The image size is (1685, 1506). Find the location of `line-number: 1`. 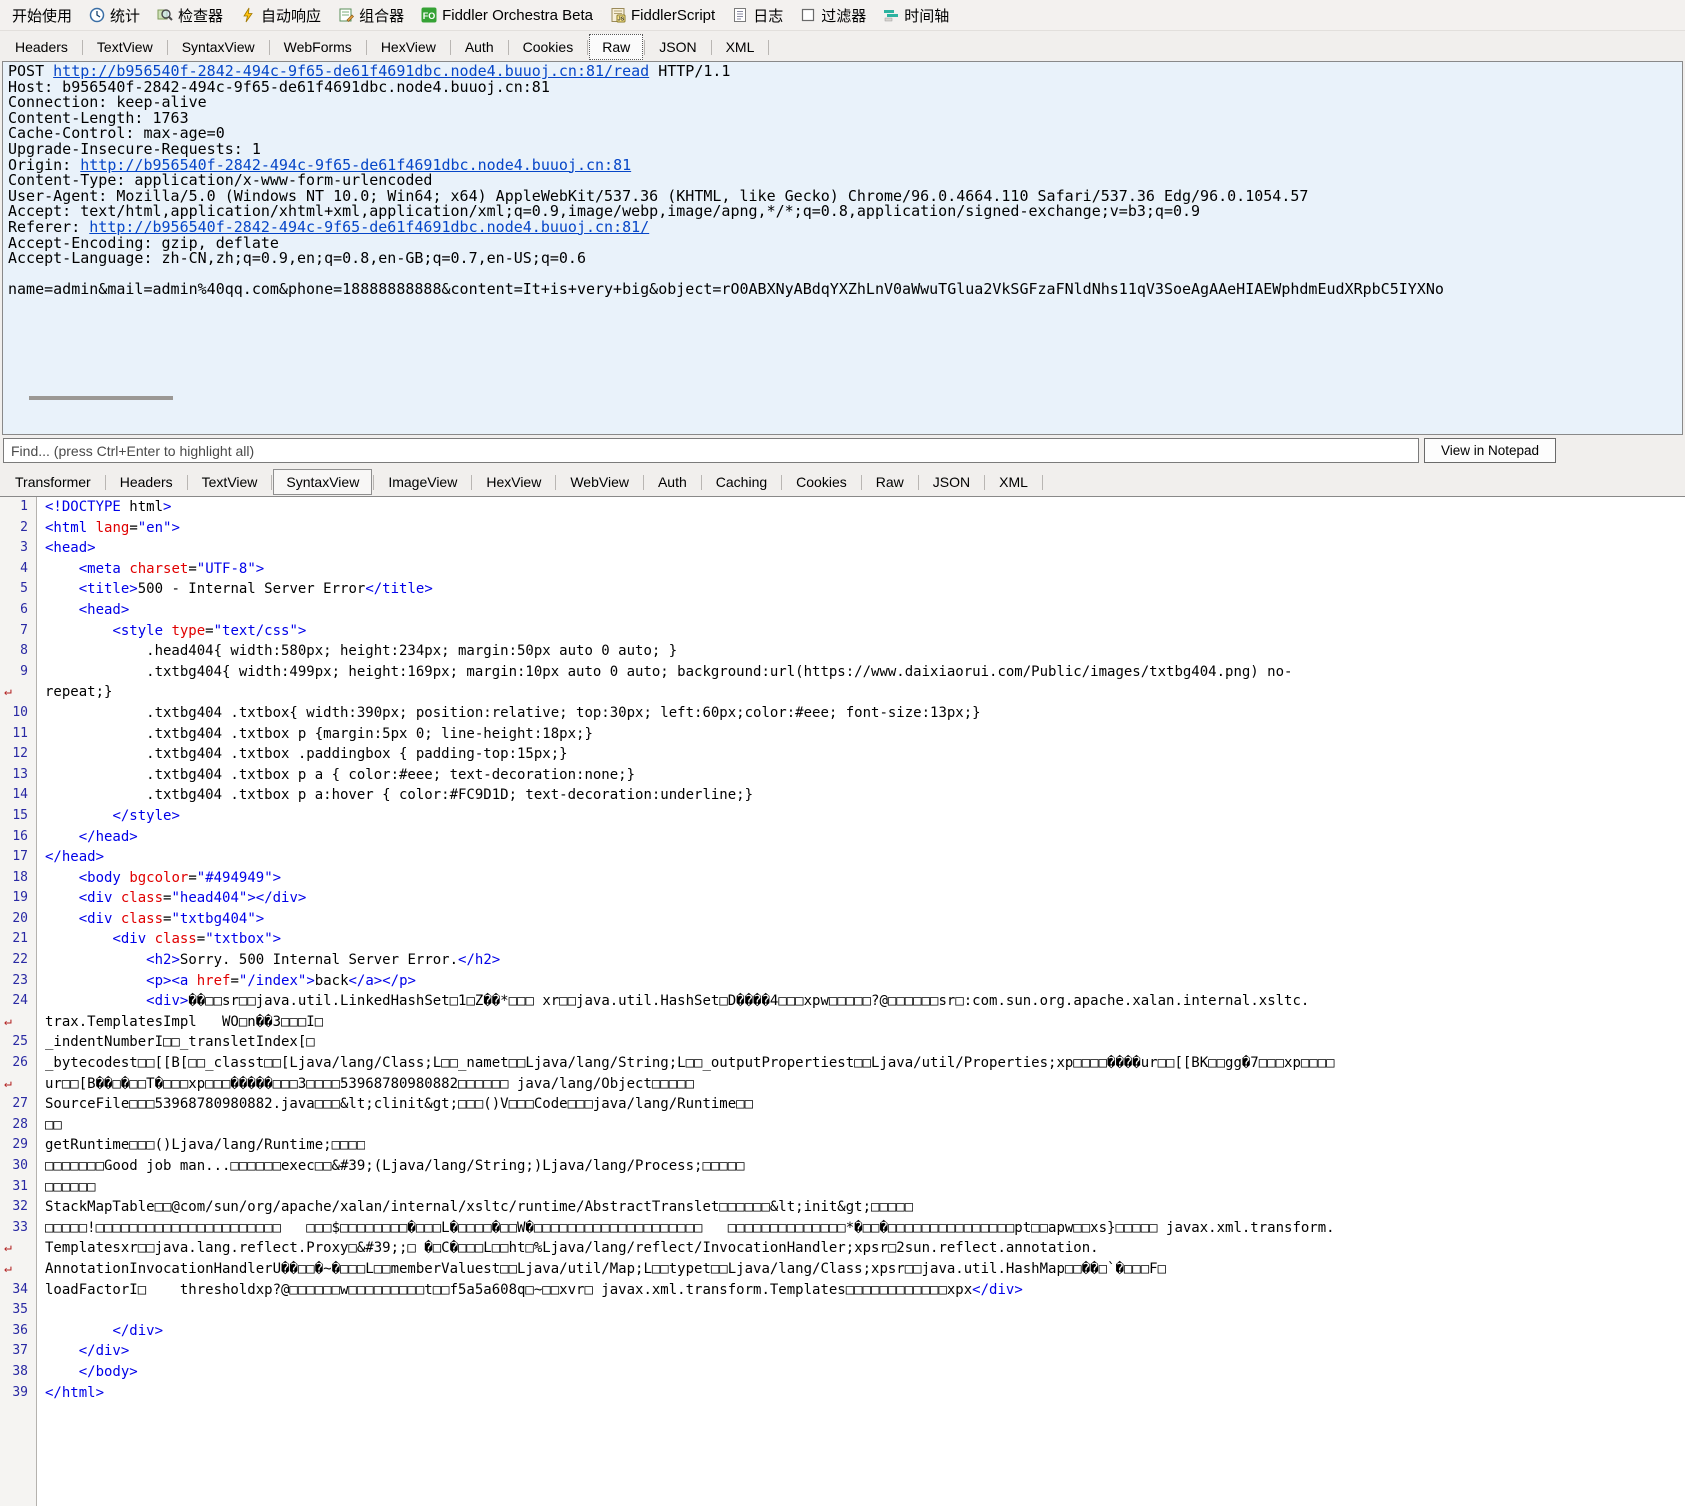

line-number: 1 is located at coordinates (24, 506).